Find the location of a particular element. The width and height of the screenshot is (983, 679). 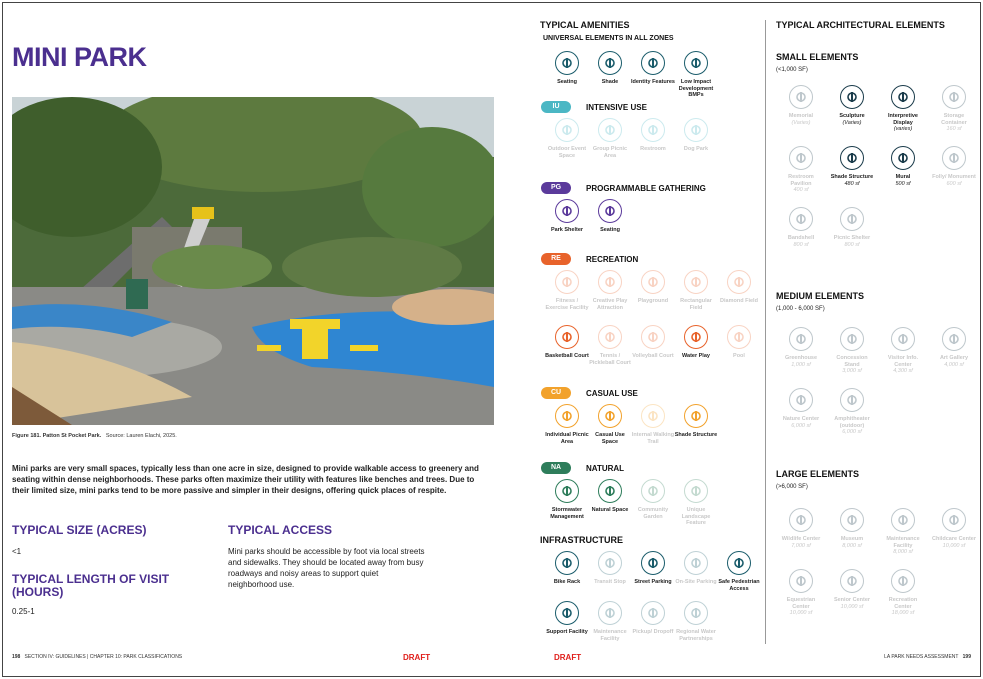

size-value: <1 is located at coordinates (17, 551).